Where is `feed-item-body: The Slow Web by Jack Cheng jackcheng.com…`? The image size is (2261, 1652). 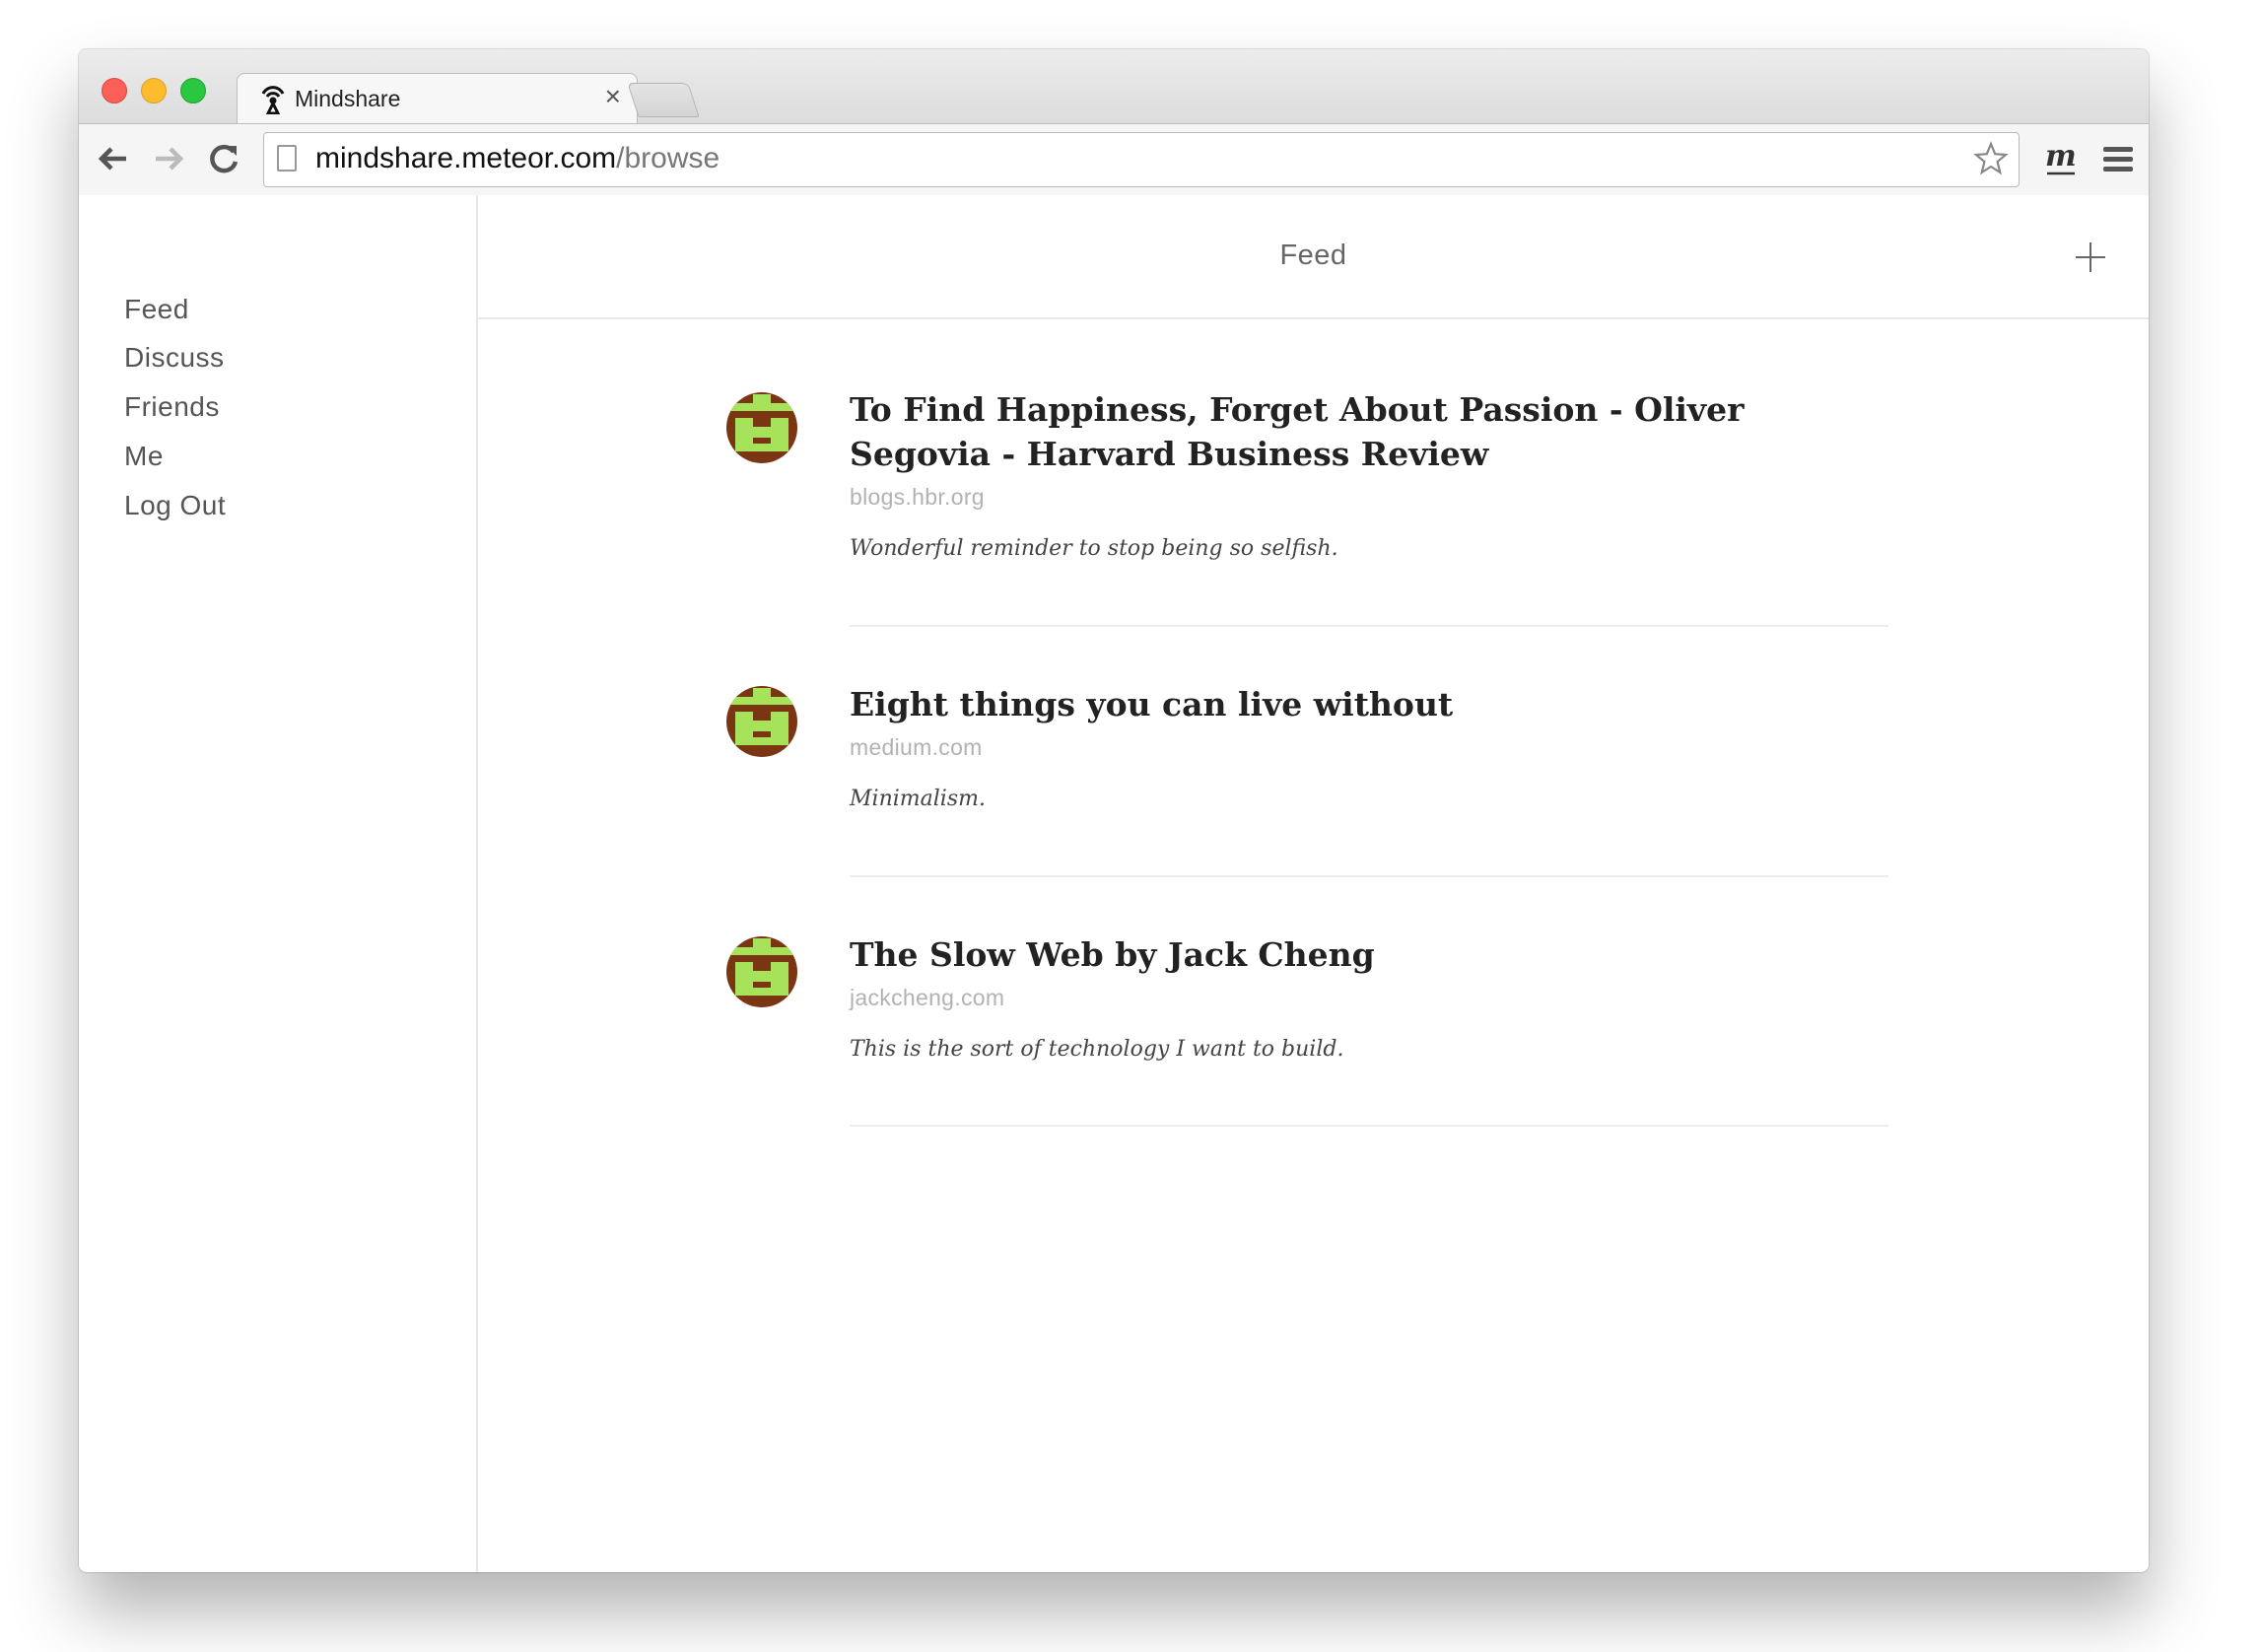 feed-item-body: The Slow Web by Jack Cheng jackcheng.com… is located at coordinates (1369, 997).